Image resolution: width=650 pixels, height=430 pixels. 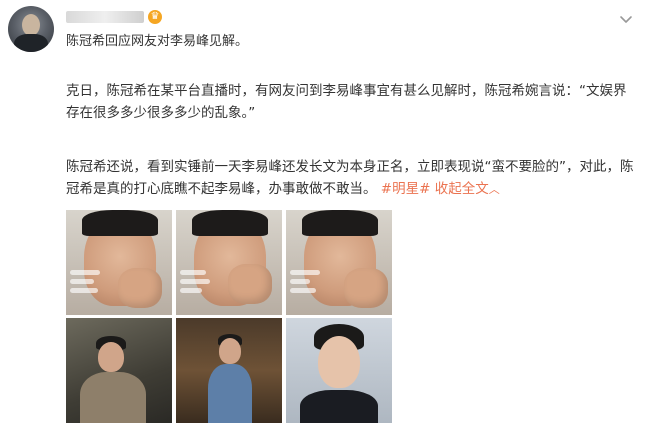 I want to click on hashtag-link: #明星#, so click(x=406, y=189).